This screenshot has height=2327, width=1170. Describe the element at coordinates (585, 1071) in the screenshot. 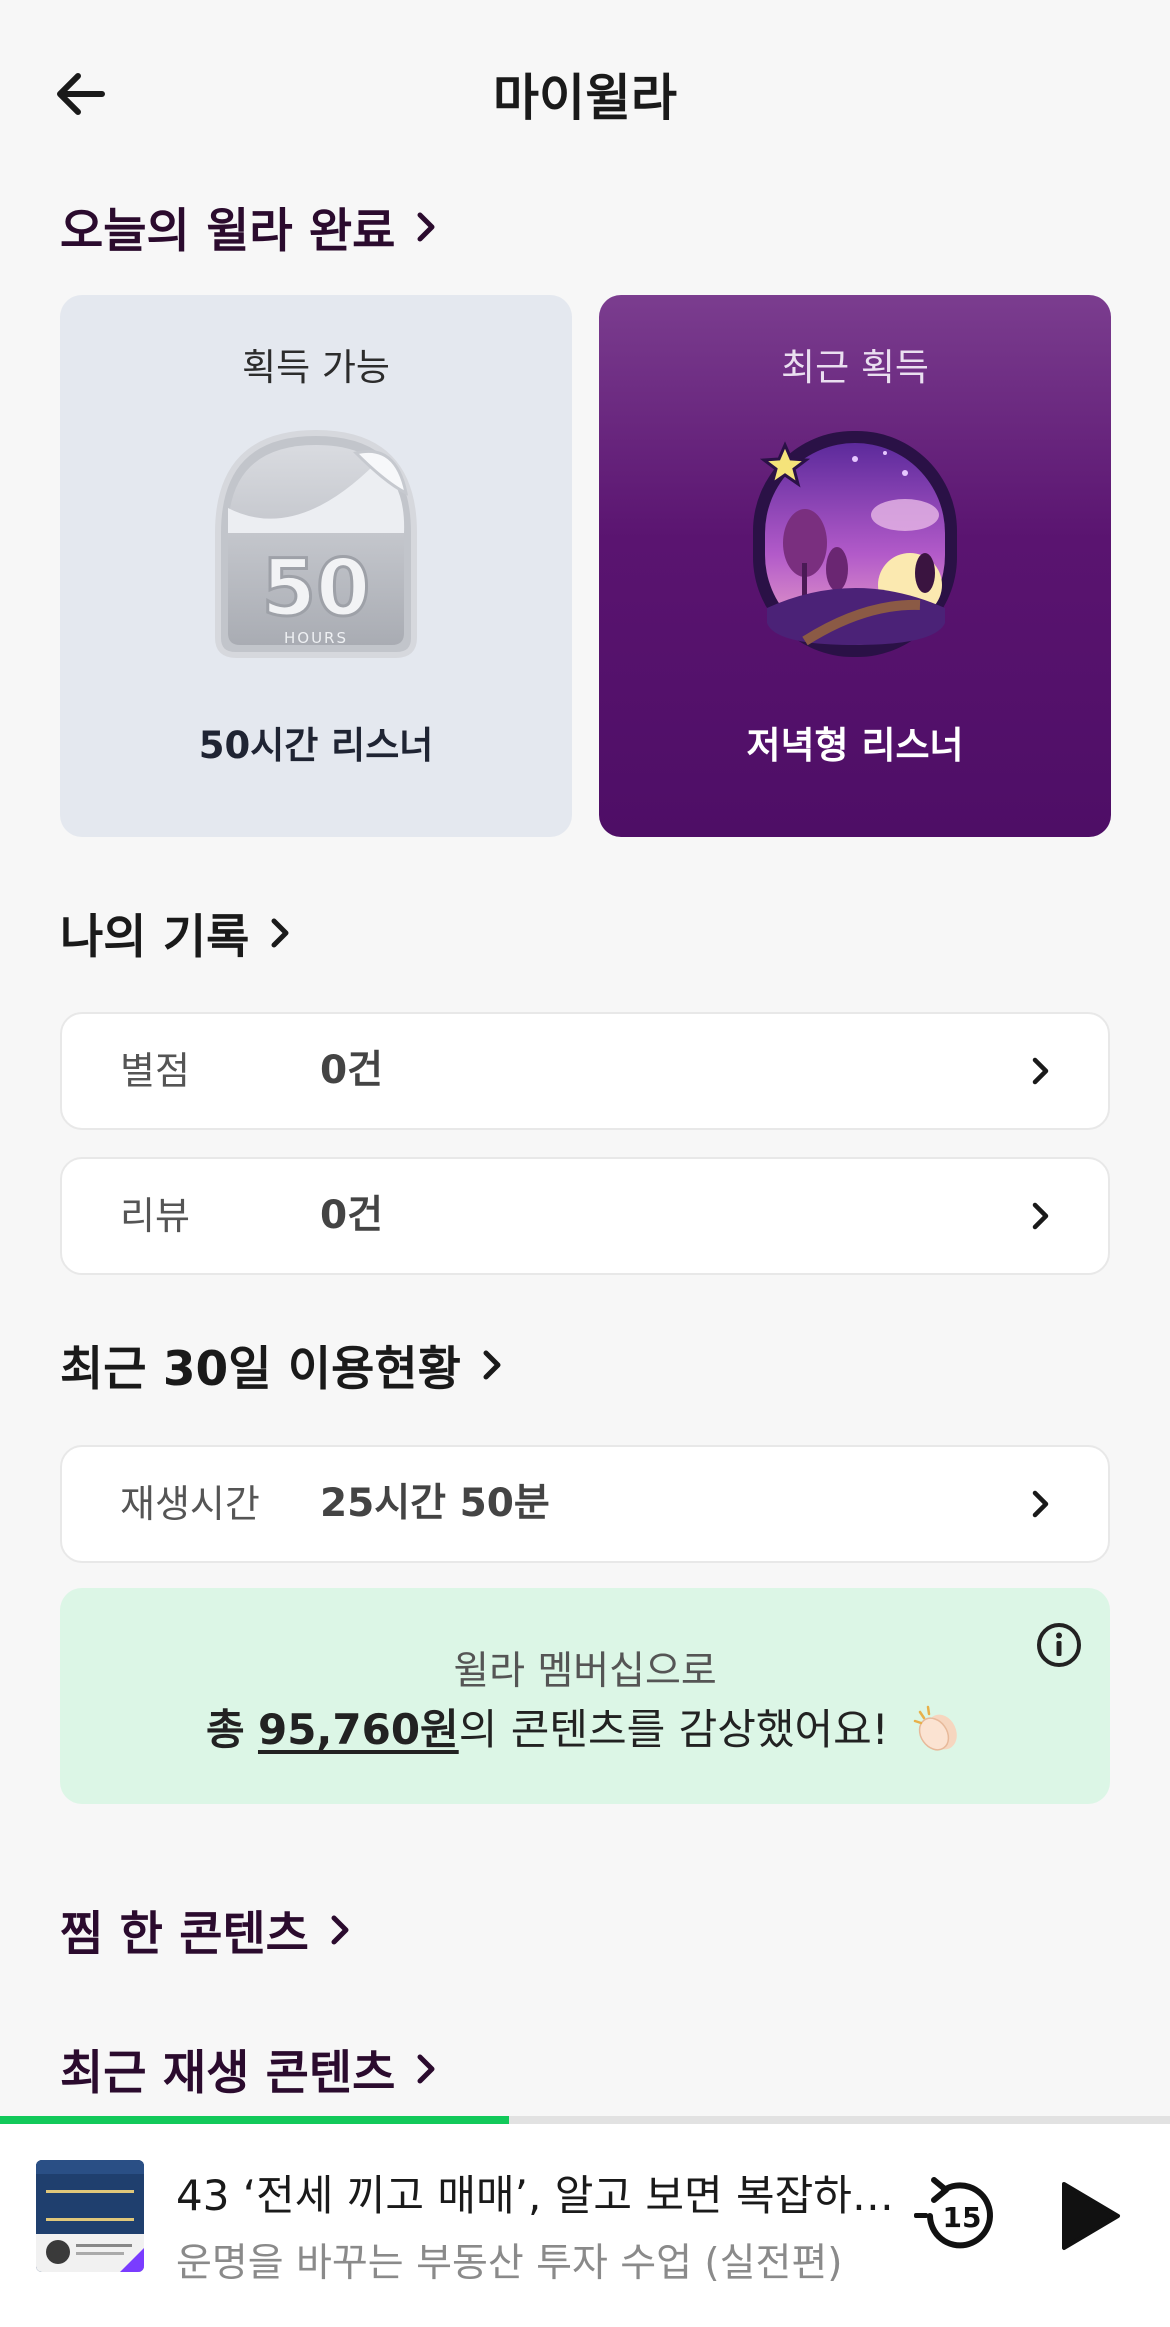

I see `rating-row: 별점 0건` at that location.